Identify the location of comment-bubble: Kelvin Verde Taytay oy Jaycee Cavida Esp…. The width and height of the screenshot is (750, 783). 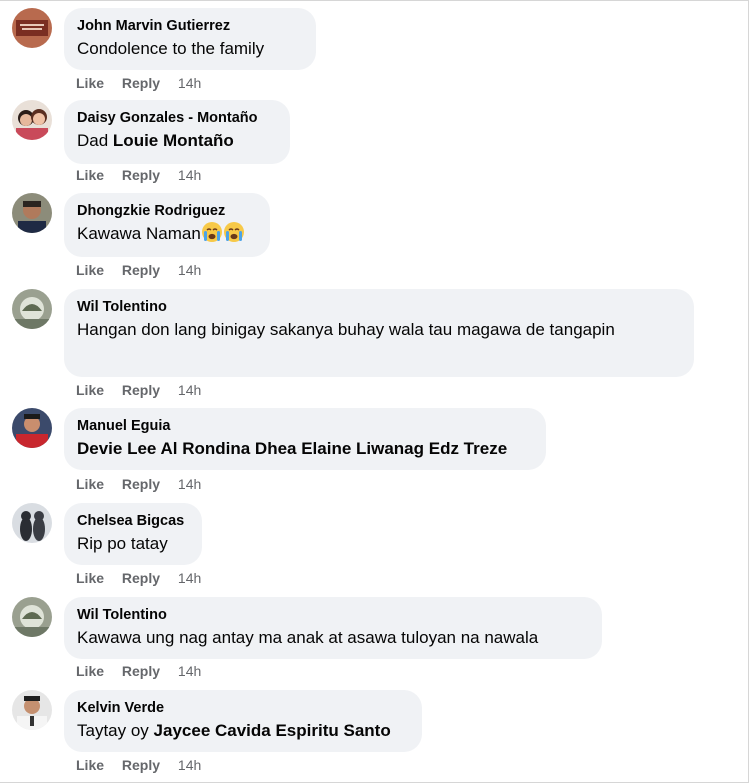
(243, 721).